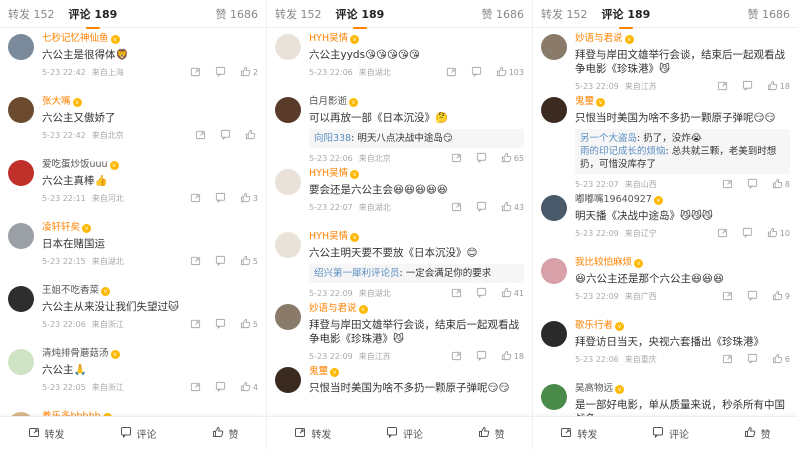  Describe the element at coordinates (332, 138) in the screenshot. I see `reply-username: 向阳338` at that location.